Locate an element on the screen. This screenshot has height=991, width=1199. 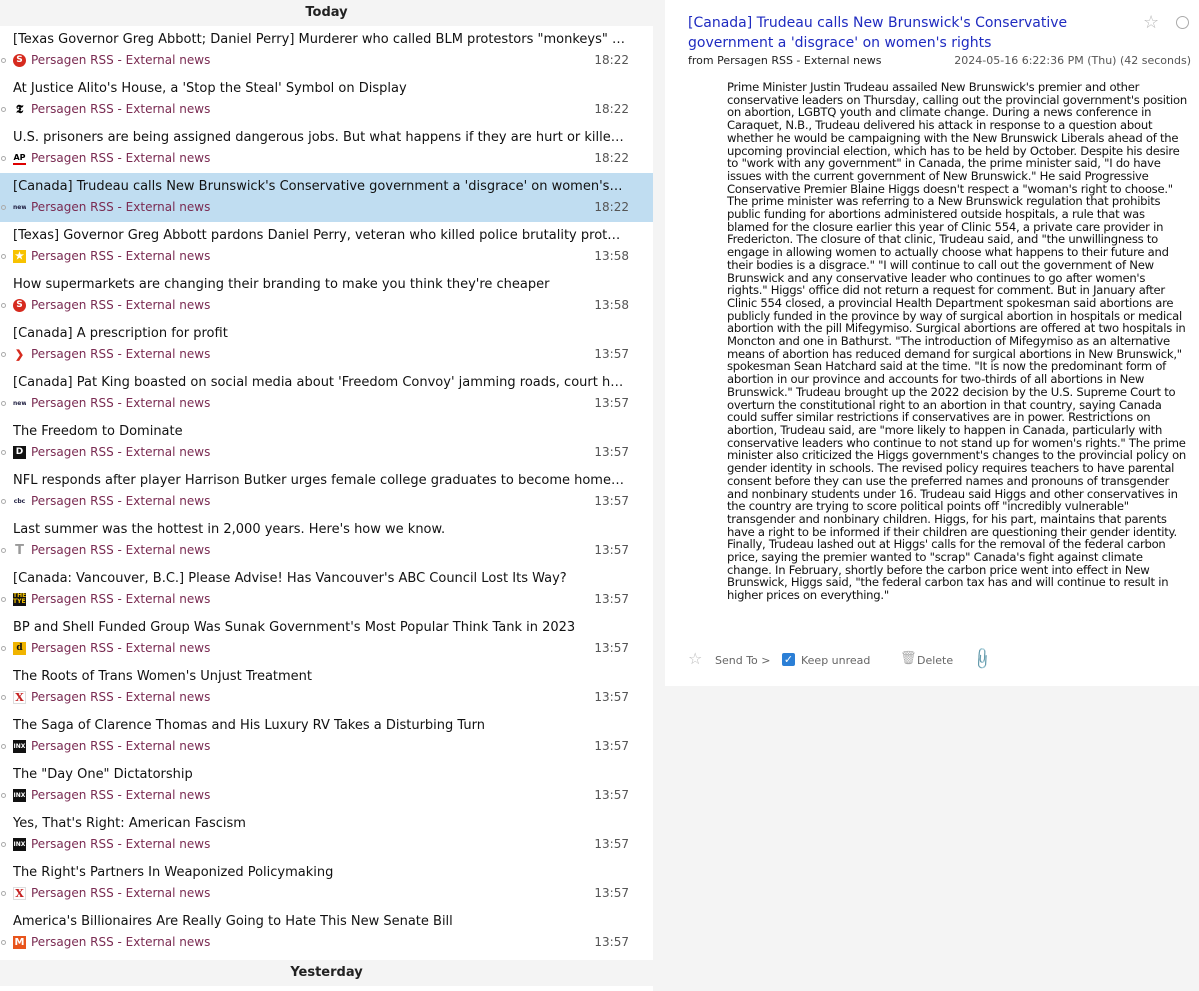
red-chevron-icon: ❯ is located at coordinates (19, 354).